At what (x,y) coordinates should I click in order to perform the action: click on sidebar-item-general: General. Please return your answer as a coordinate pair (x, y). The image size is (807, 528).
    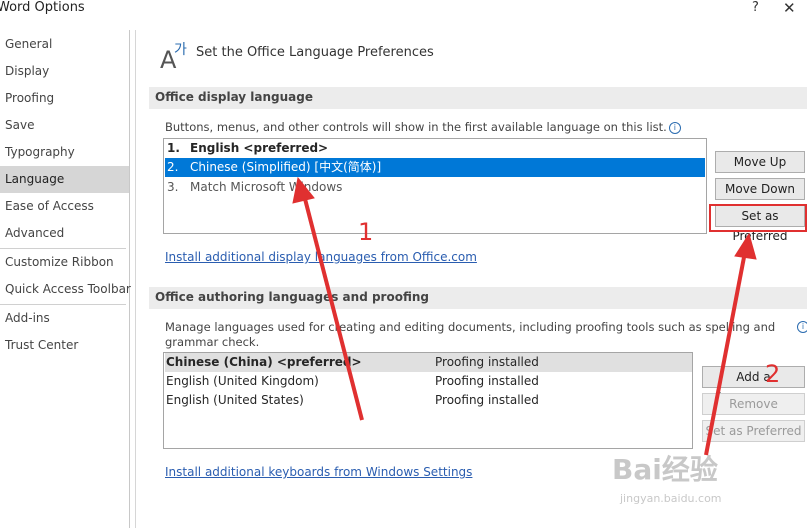
    Looking at the image, I should click on (64, 44).